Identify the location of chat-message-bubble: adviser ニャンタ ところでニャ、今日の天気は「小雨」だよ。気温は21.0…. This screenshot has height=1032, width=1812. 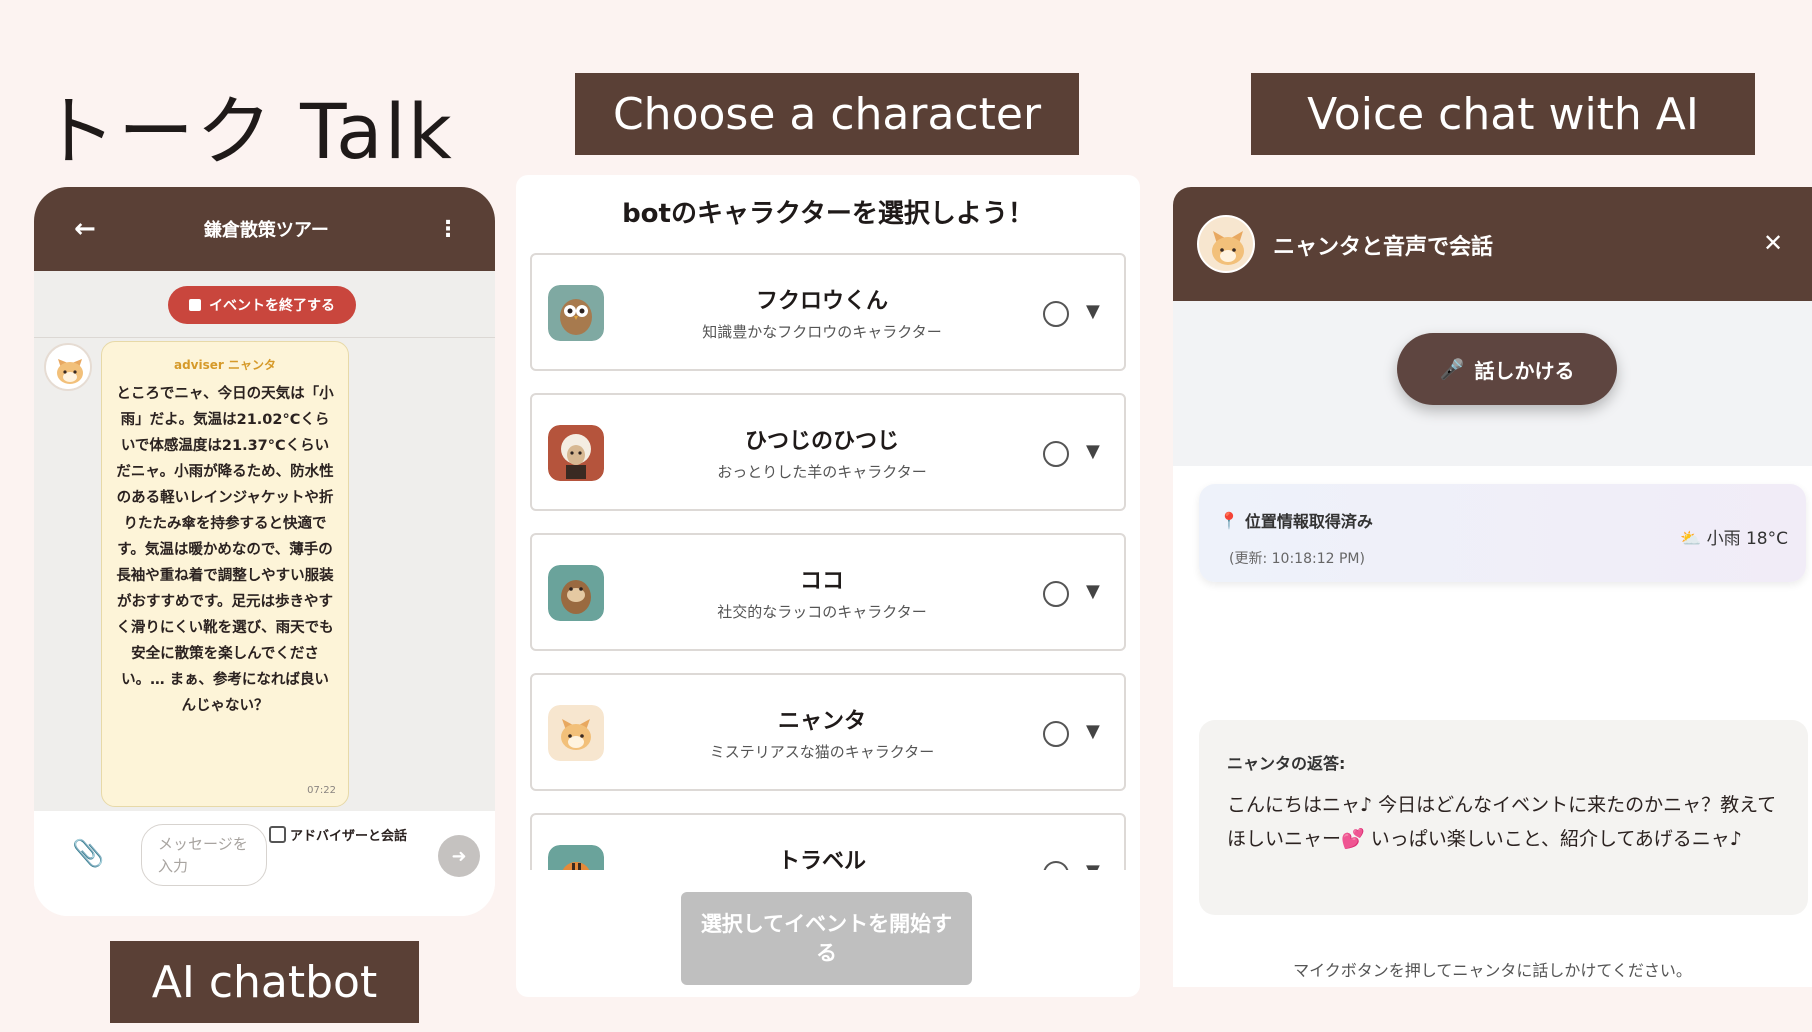
(225, 574).